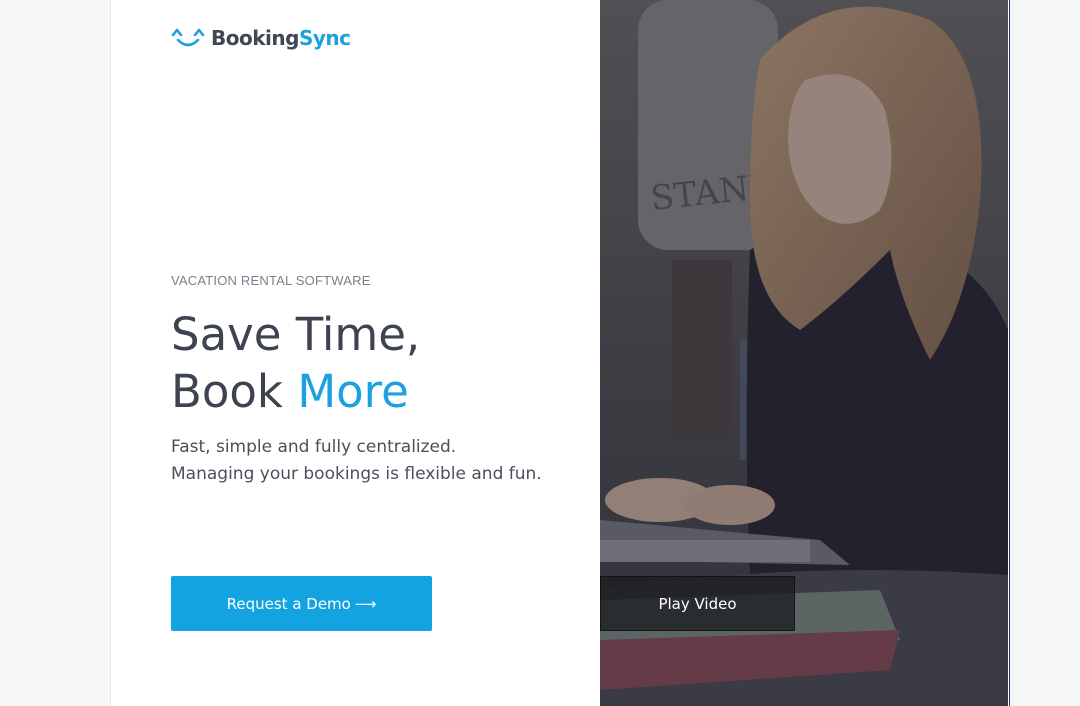  I want to click on brand-wordmark: BookingSync, so click(281, 38).